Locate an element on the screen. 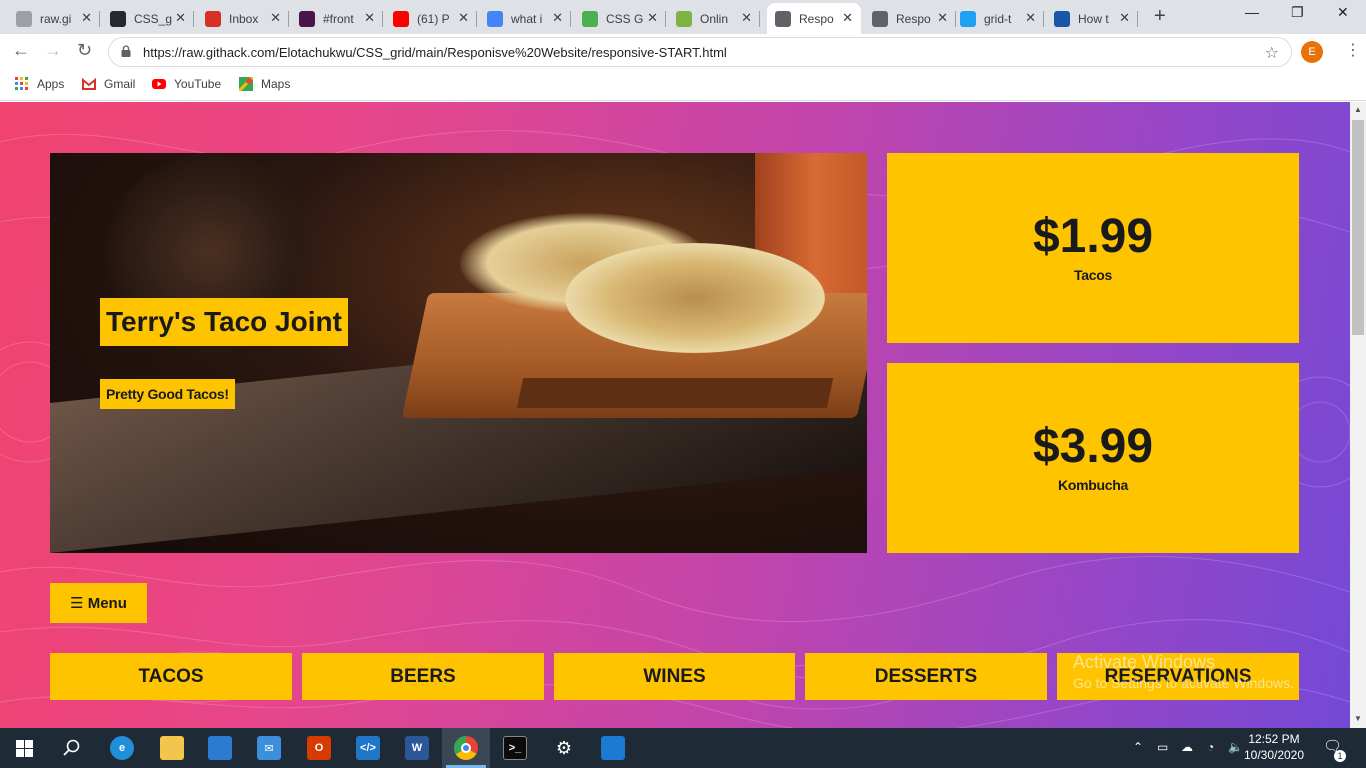 The width and height of the screenshot is (1366, 768). battery-icon: ▭ is located at coordinates (1162, 747).